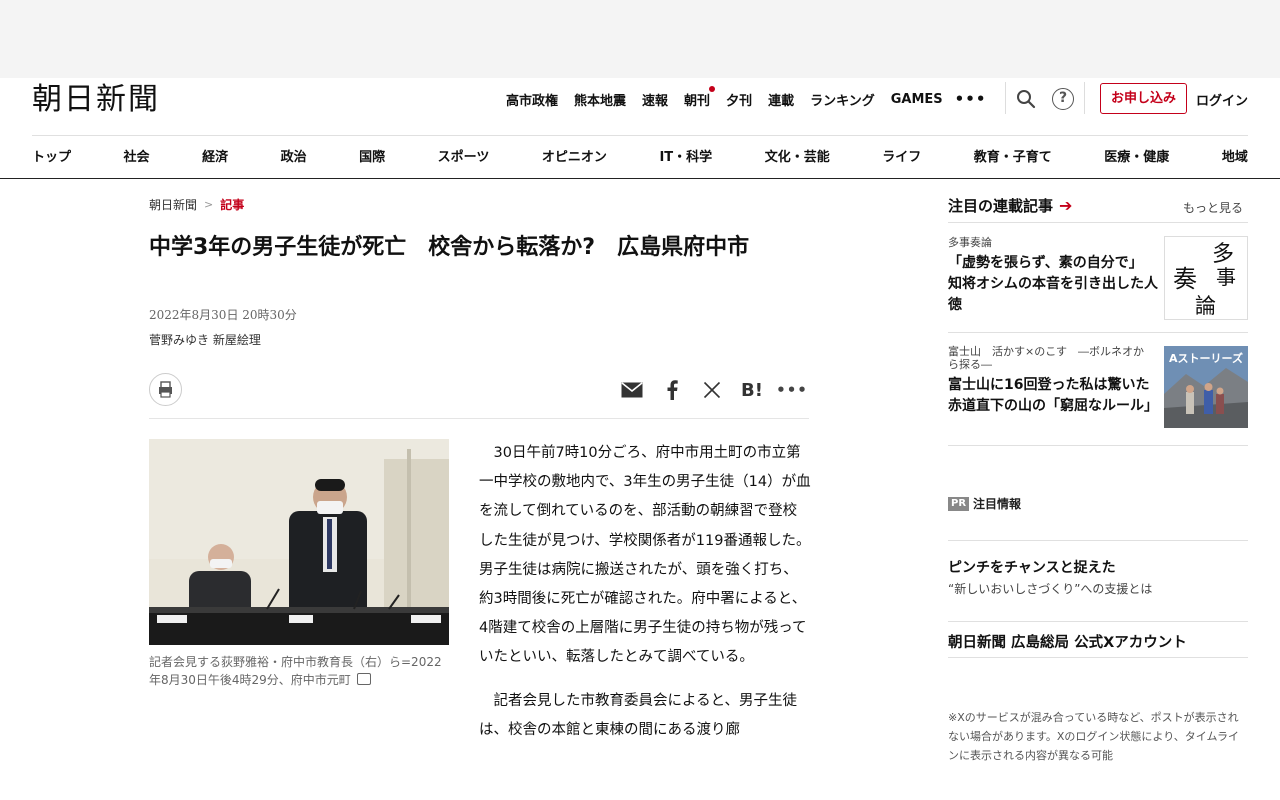 Image resolution: width=1280 pixels, height=800 pixels. What do you see at coordinates (449, 247) in the screenshot?
I see `article-title: 中学3年の男子生徒が死亡 校舎から転落か? 広島県府中市` at bounding box center [449, 247].